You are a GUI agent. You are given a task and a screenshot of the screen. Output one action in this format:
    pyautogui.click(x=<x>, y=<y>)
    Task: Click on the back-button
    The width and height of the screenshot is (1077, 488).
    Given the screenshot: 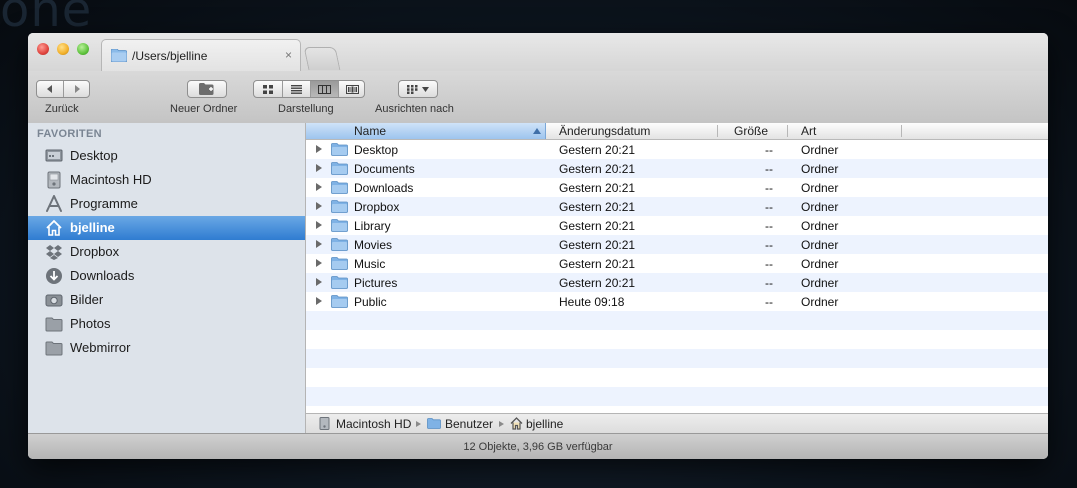 What is the action you would take?
    pyautogui.click(x=50, y=89)
    